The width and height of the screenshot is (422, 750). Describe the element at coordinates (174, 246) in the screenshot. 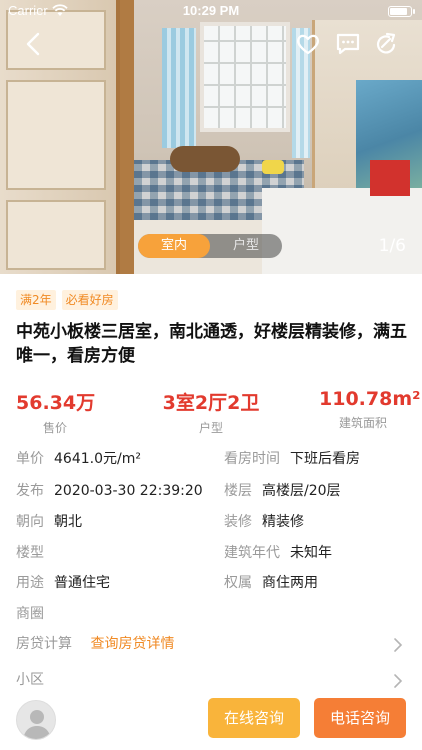

I see `tab-interior: 室内` at that location.